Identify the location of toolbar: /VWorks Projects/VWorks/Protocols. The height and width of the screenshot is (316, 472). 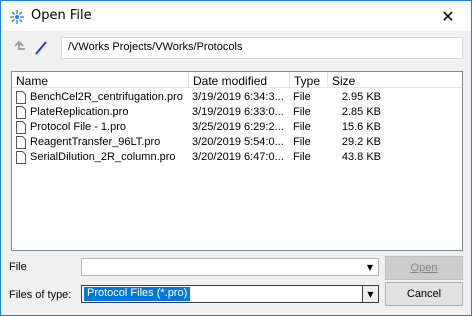
(236, 48).